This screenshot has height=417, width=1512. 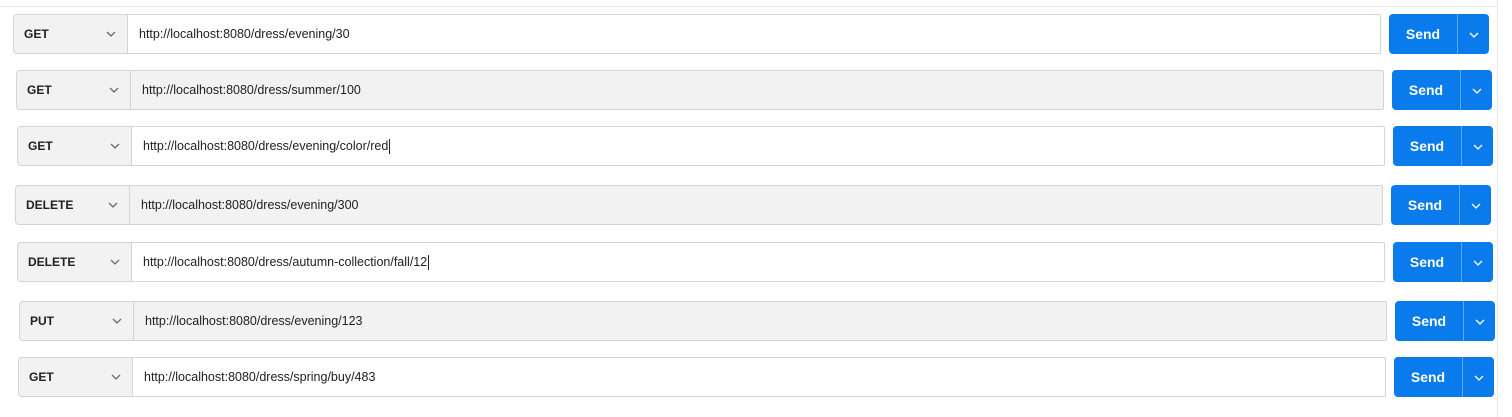 I want to click on url-text: http://localhost:8080/dress/evening/123, so click(x=254, y=321).